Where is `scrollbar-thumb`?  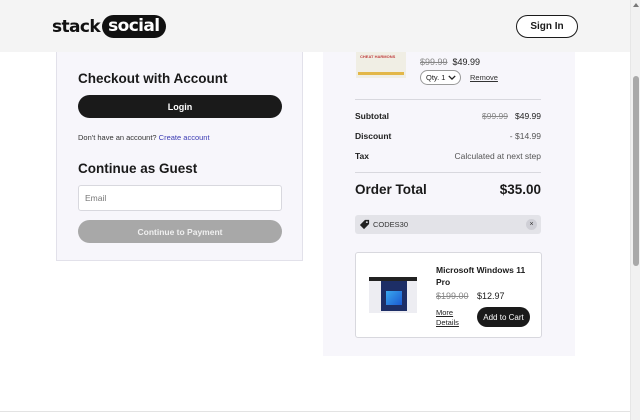
scrollbar-thumb is located at coordinates (636, 171).